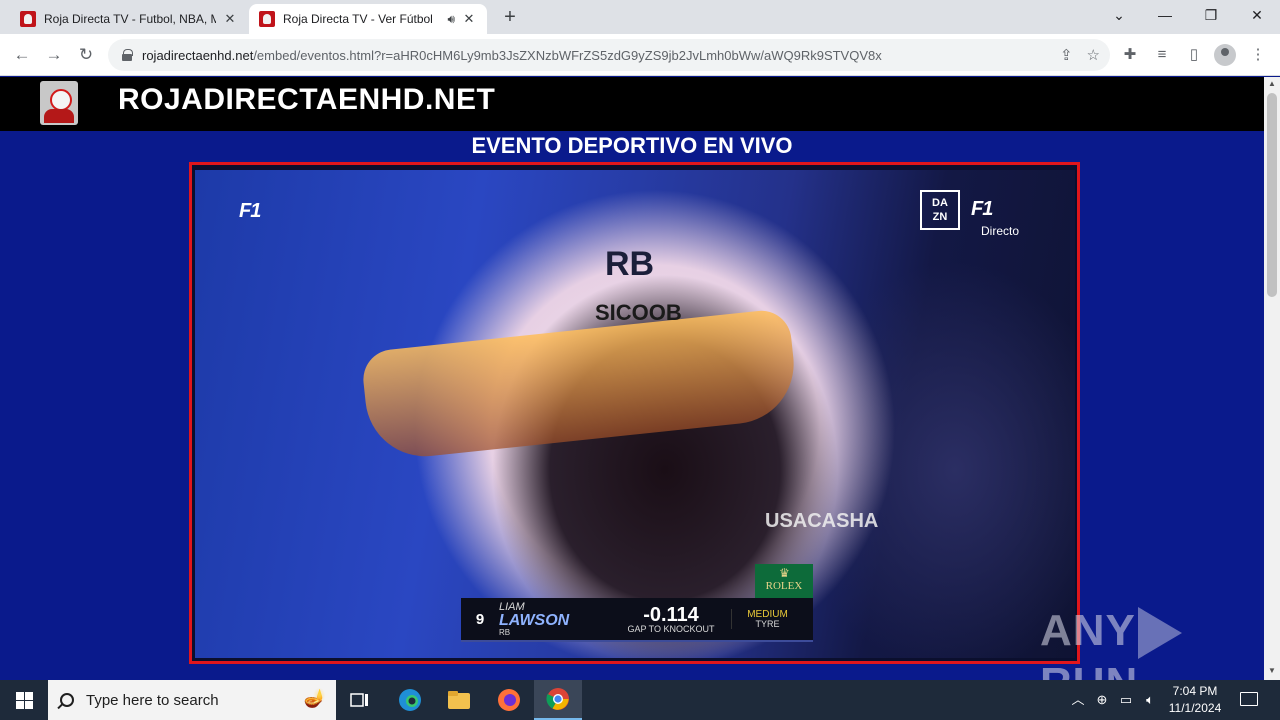 This screenshot has height=720, width=1280. I want to click on live-status-label: Directo, so click(1000, 231).